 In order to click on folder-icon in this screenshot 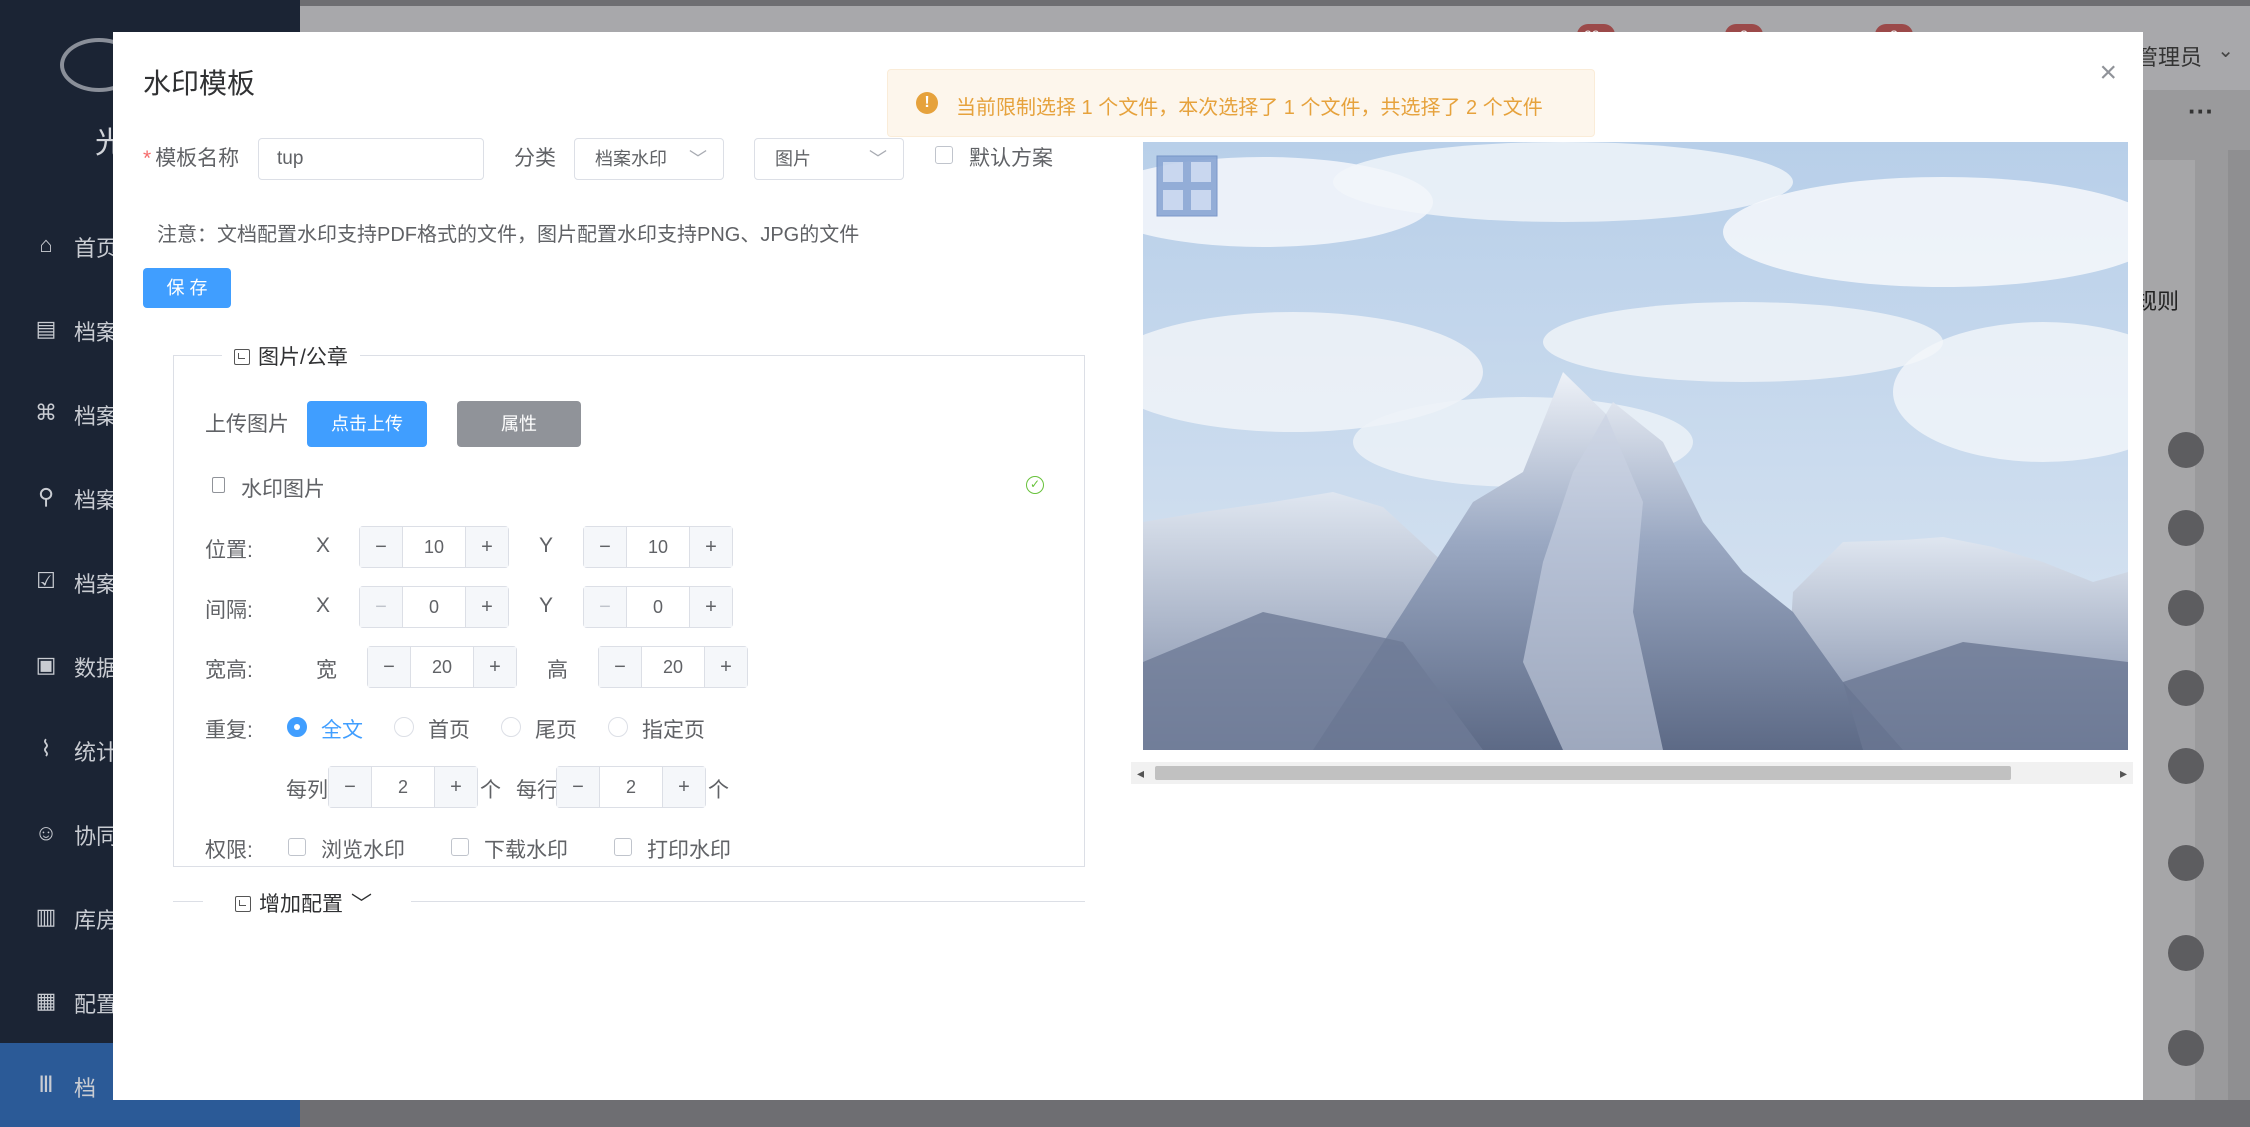, I will do `click(242, 357)`.